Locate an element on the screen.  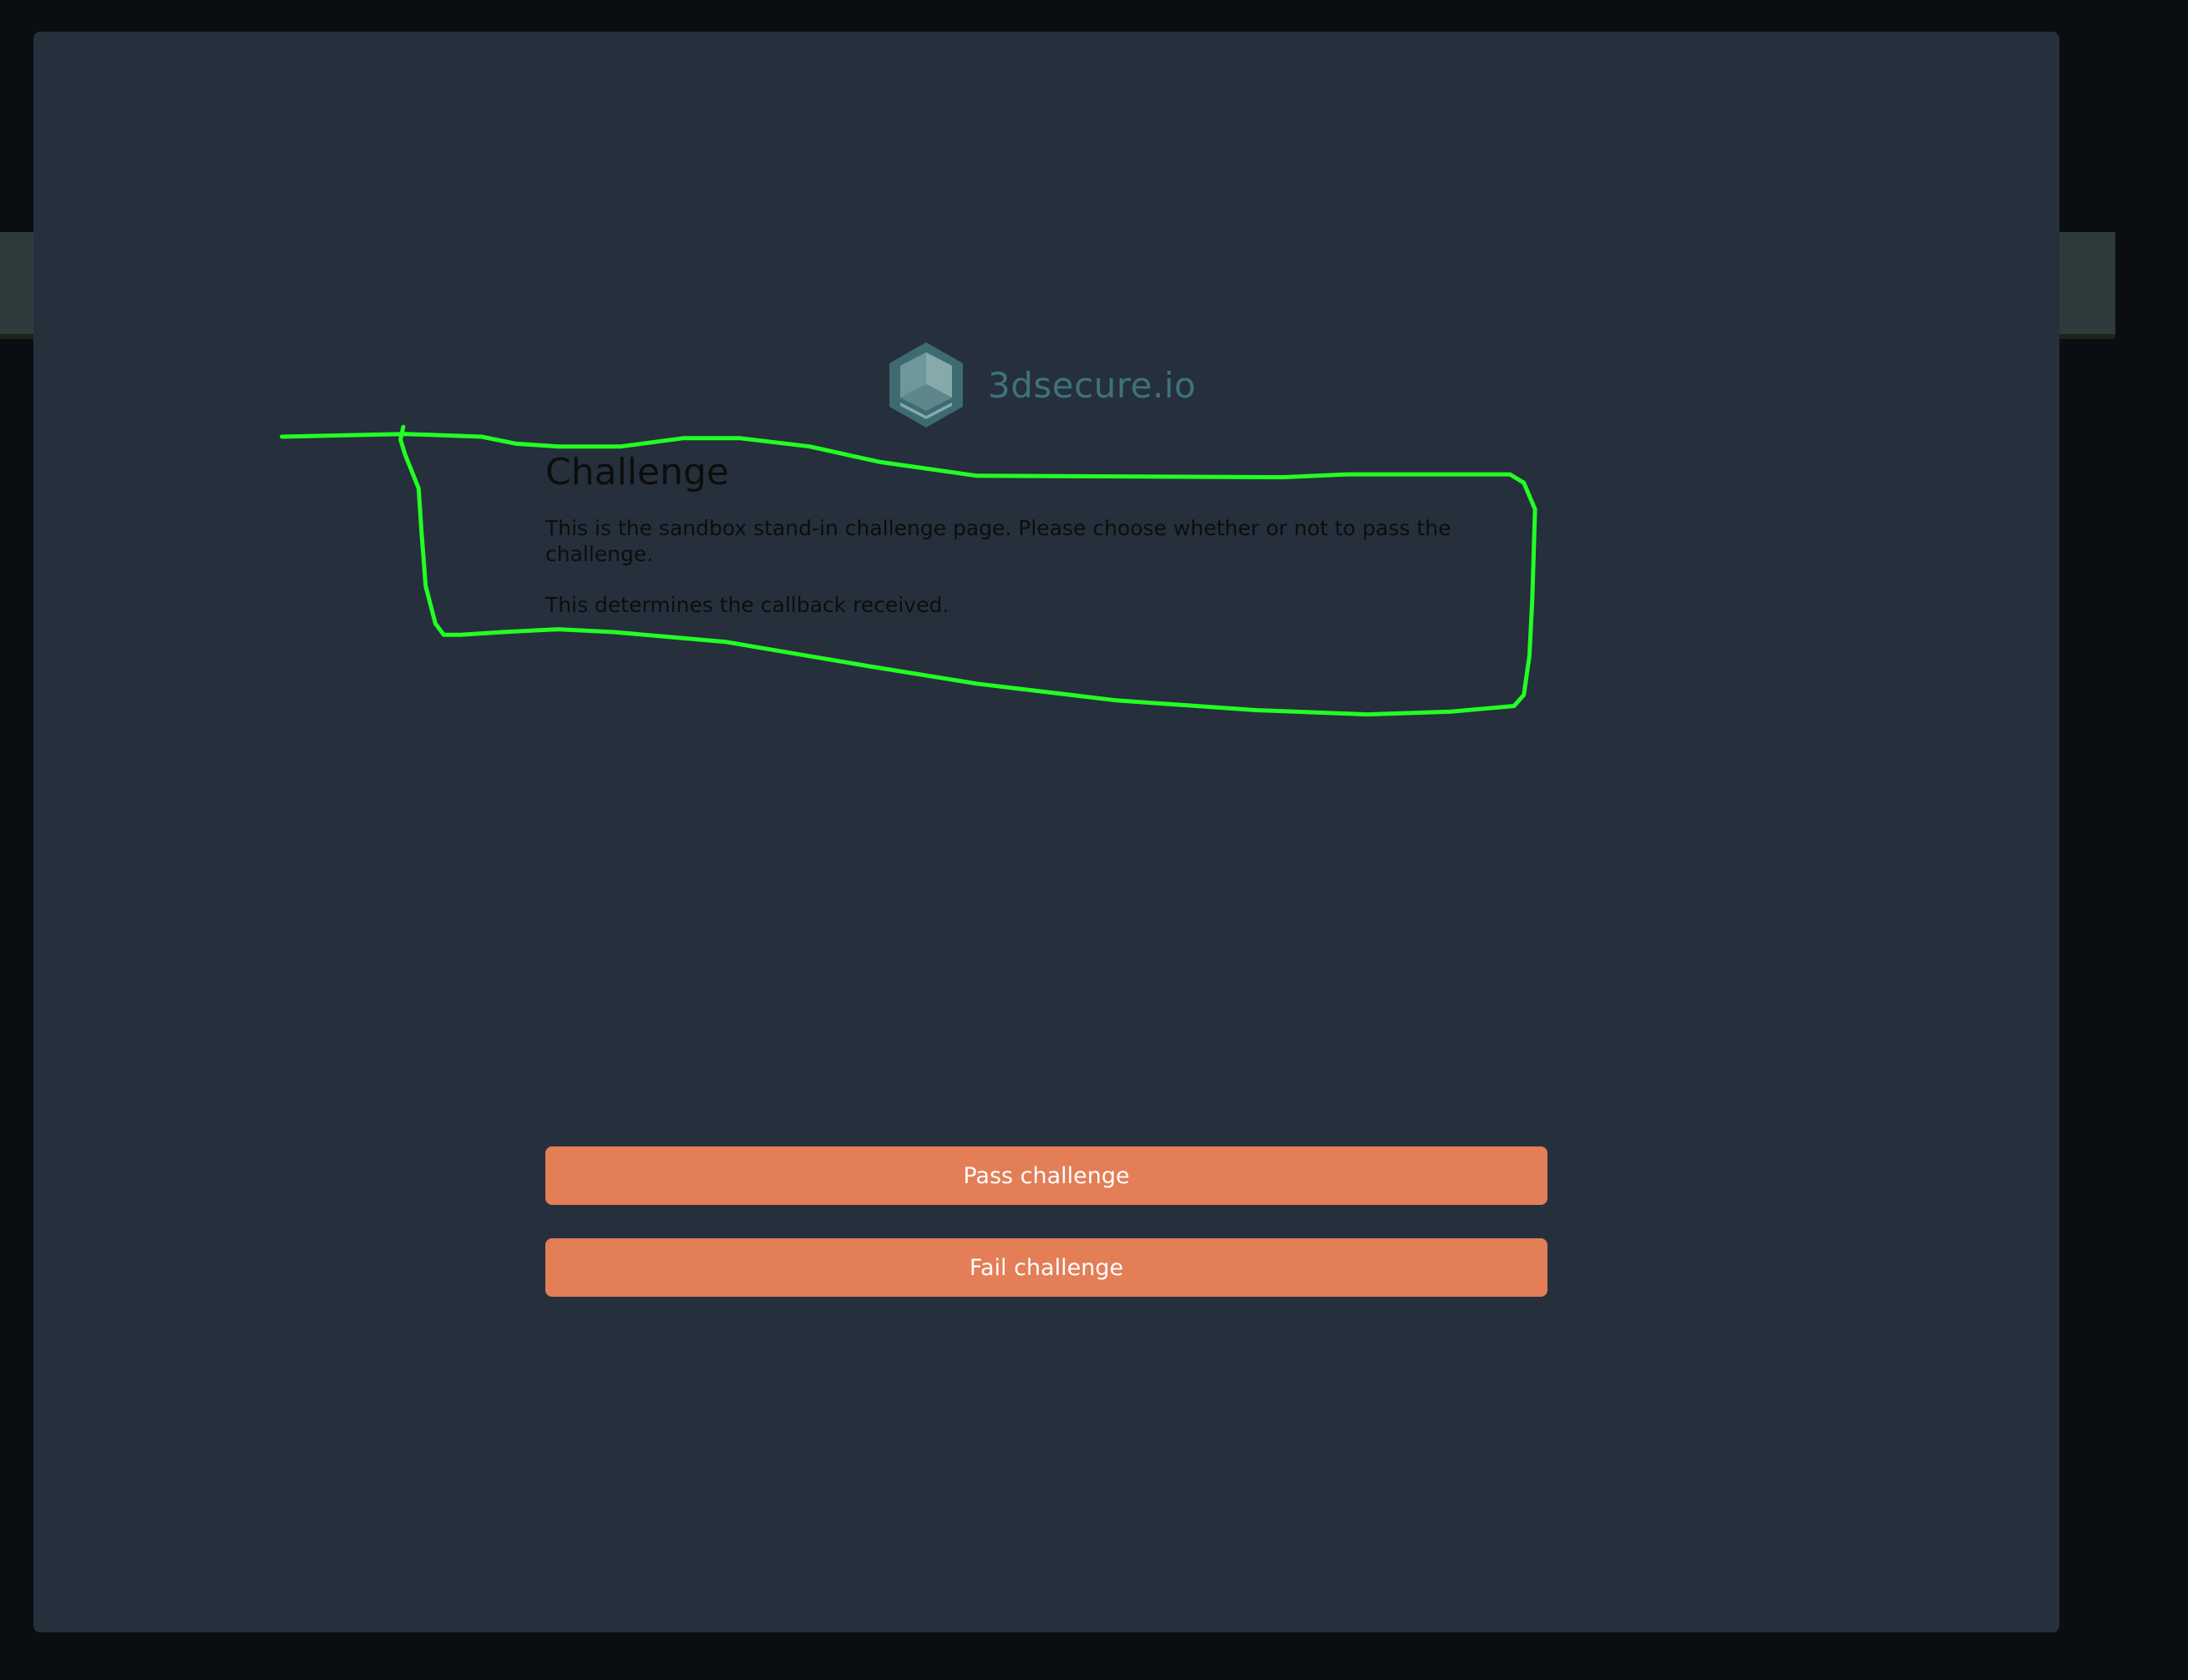
brand-name: 3dsecure.io is located at coordinates (1092, 385).